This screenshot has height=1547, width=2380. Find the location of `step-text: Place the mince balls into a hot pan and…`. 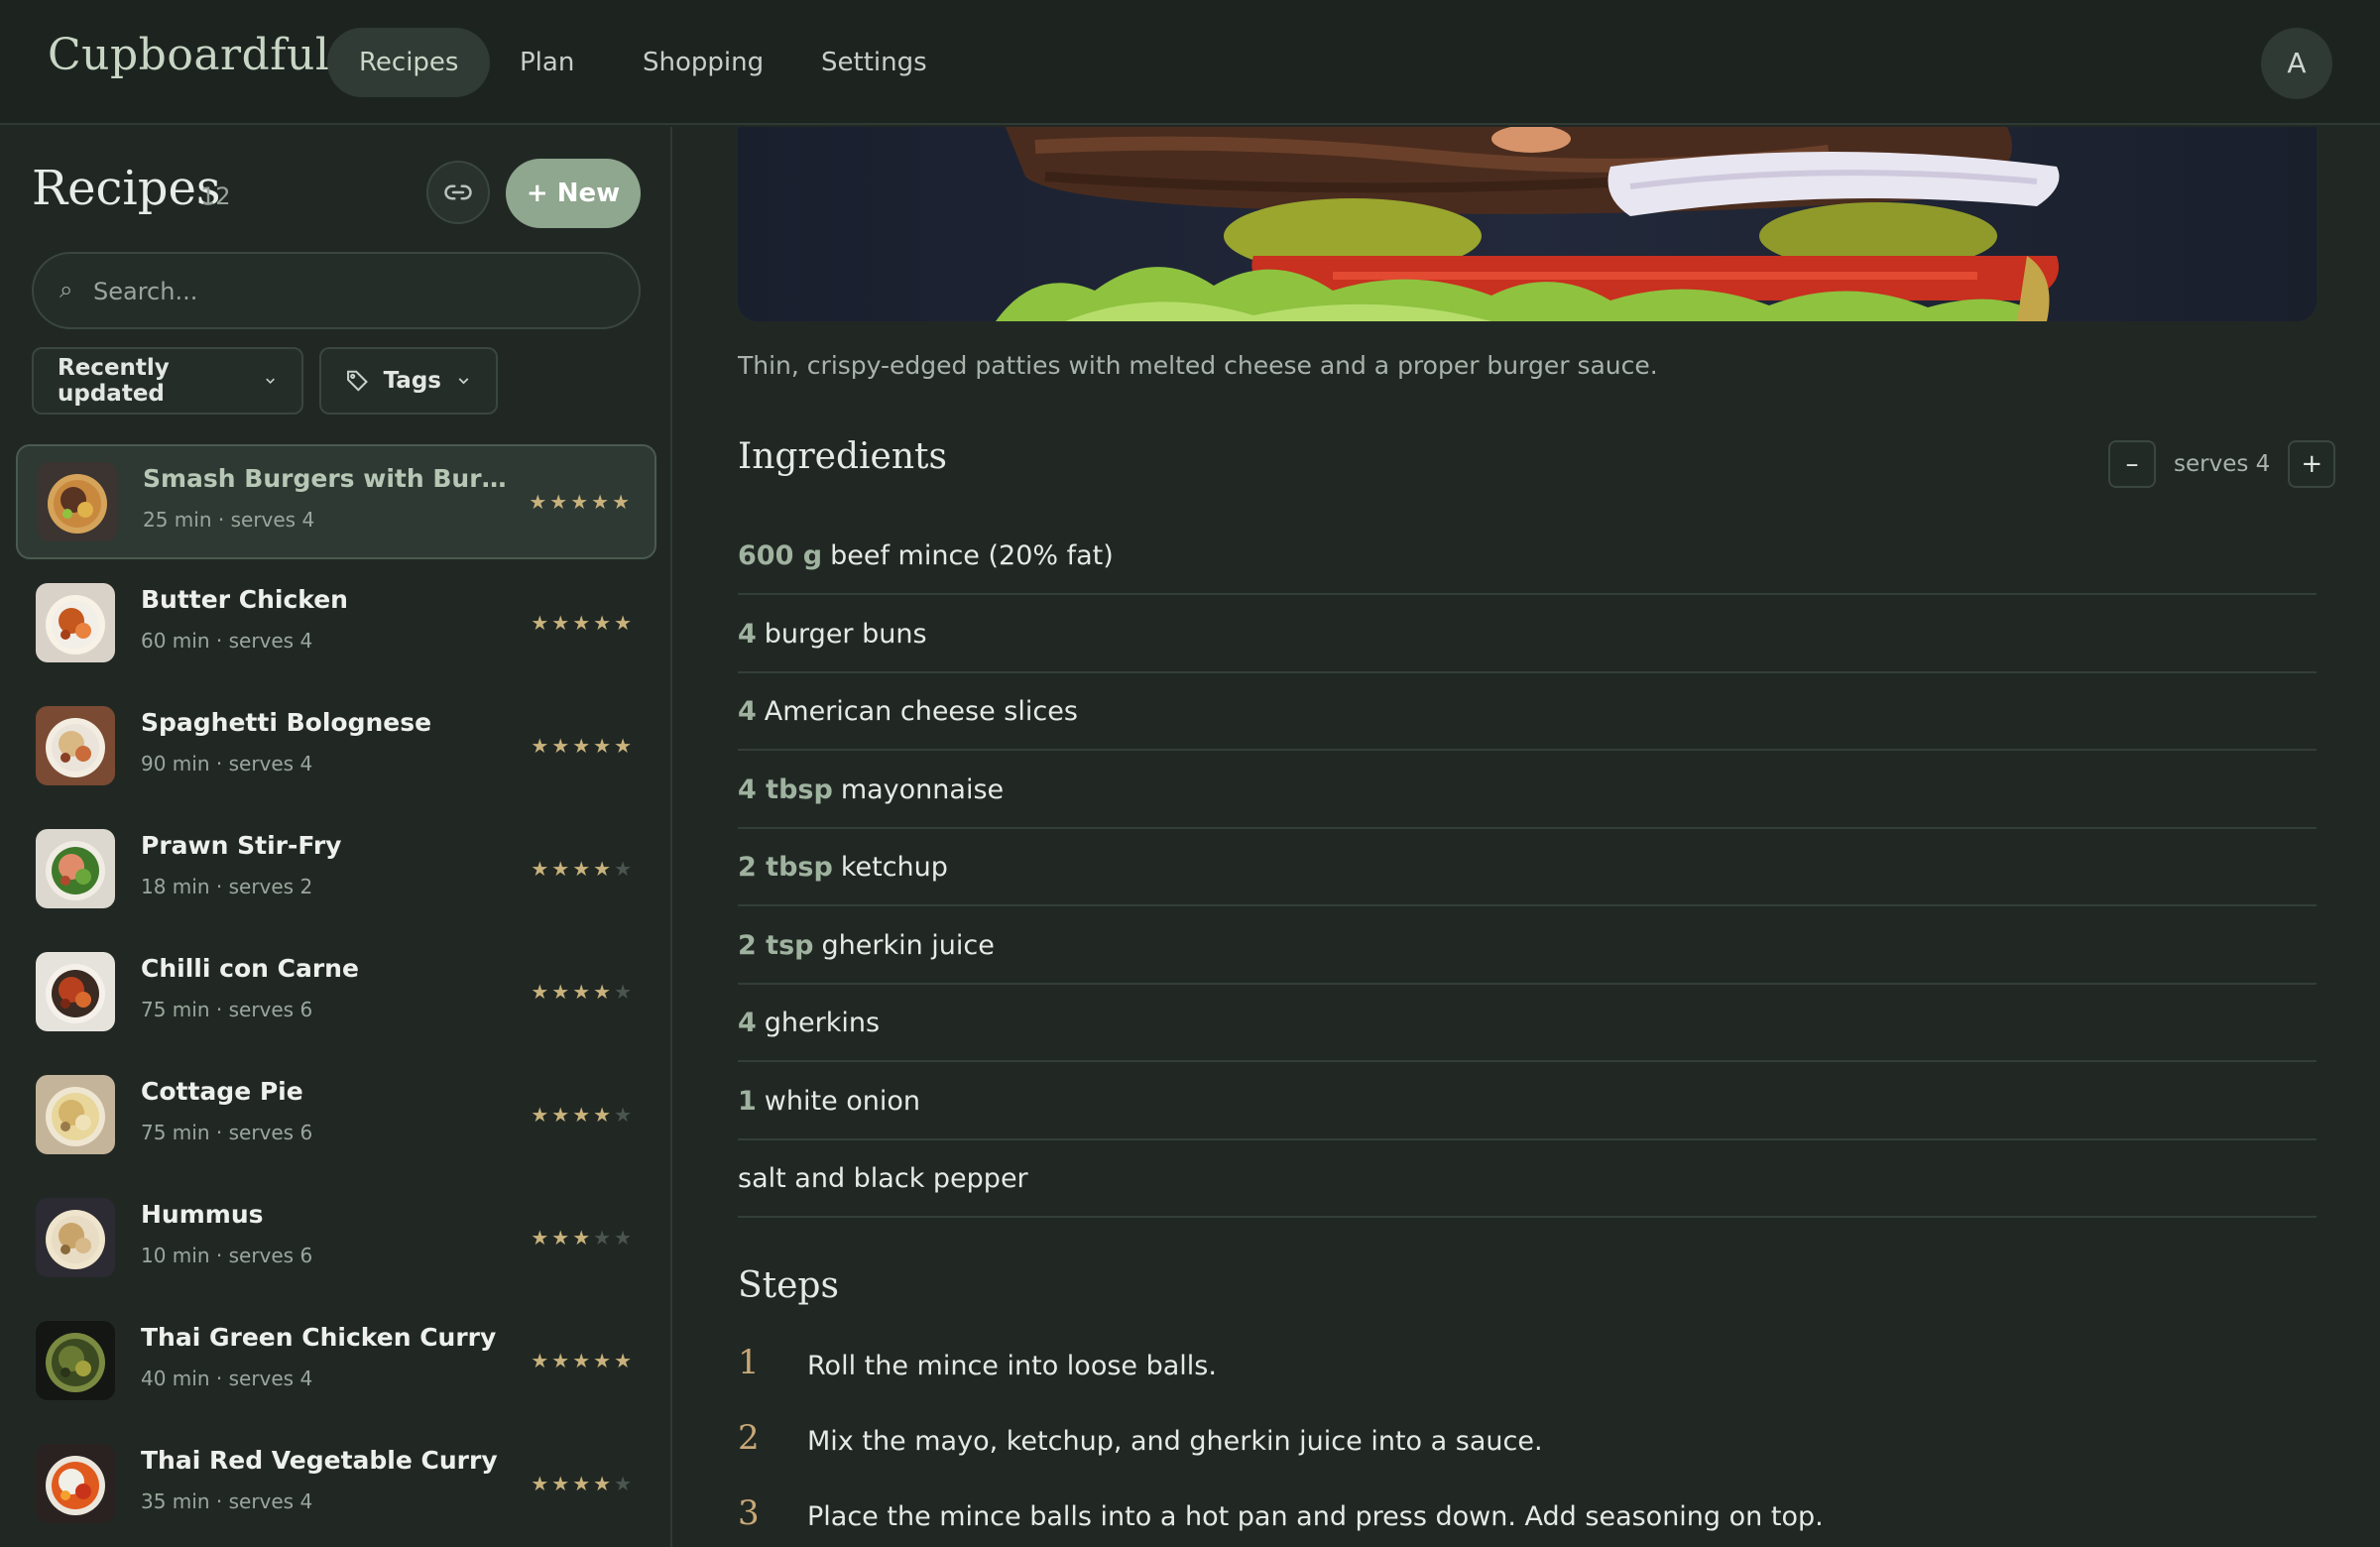

step-text: Place the mince balls into a hot pan and… is located at coordinates (1315, 1516).